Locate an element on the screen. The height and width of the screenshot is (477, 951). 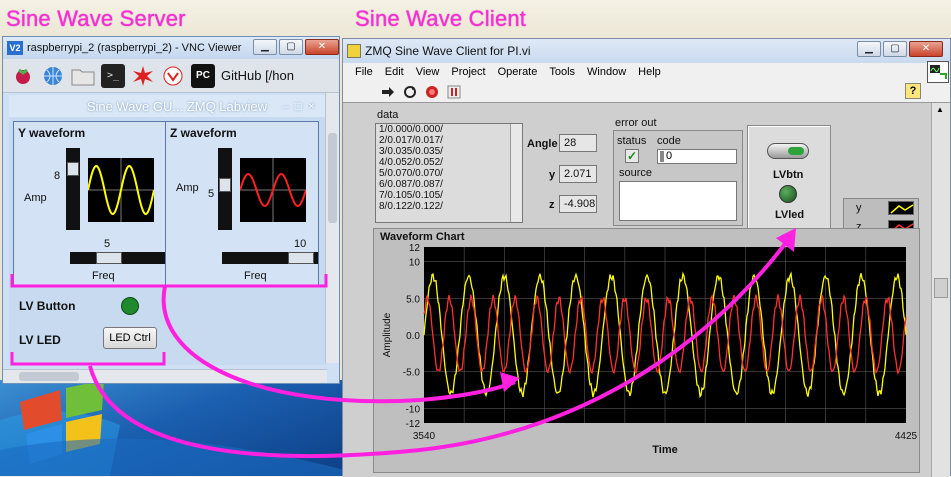
code-indicator: 0 is located at coordinates (697, 156).